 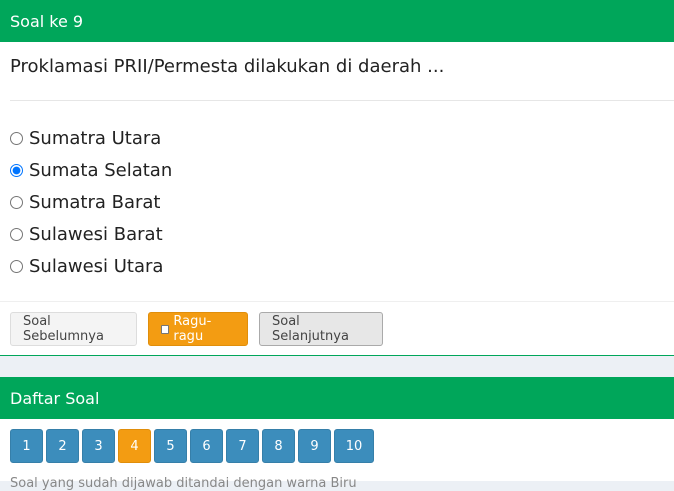 What do you see at coordinates (242, 446) in the screenshot?
I see `question-number-button: 7` at bounding box center [242, 446].